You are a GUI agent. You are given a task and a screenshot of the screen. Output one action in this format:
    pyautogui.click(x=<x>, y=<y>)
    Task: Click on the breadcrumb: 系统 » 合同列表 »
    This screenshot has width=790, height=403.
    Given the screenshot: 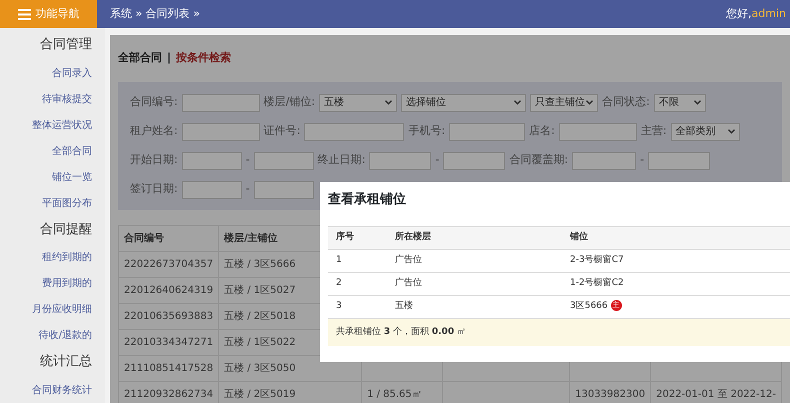 What is the action you would take?
    pyautogui.click(x=155, y=14)
    